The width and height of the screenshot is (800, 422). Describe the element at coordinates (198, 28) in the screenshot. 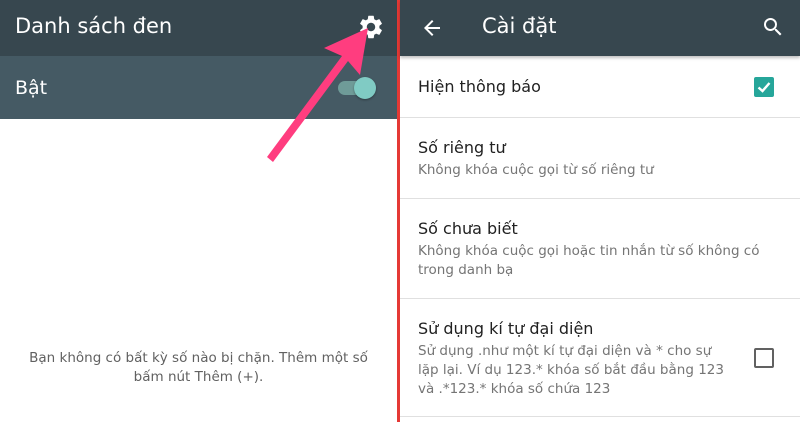

I see `blacklist-app-bar: Danh sách đen` at that location.